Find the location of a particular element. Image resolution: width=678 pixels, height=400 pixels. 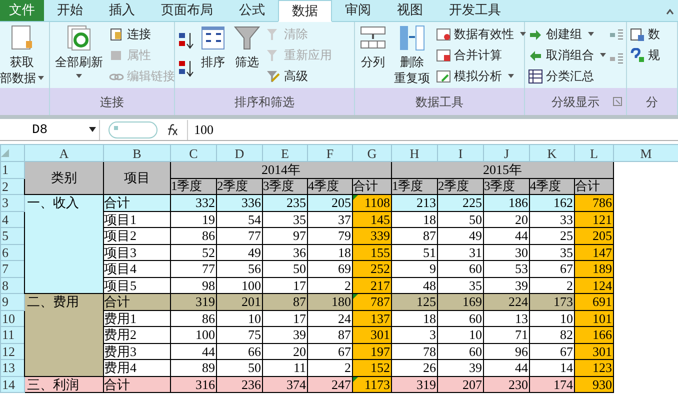

ribbon-tab: 公式 is located at coordinates (252, 10).